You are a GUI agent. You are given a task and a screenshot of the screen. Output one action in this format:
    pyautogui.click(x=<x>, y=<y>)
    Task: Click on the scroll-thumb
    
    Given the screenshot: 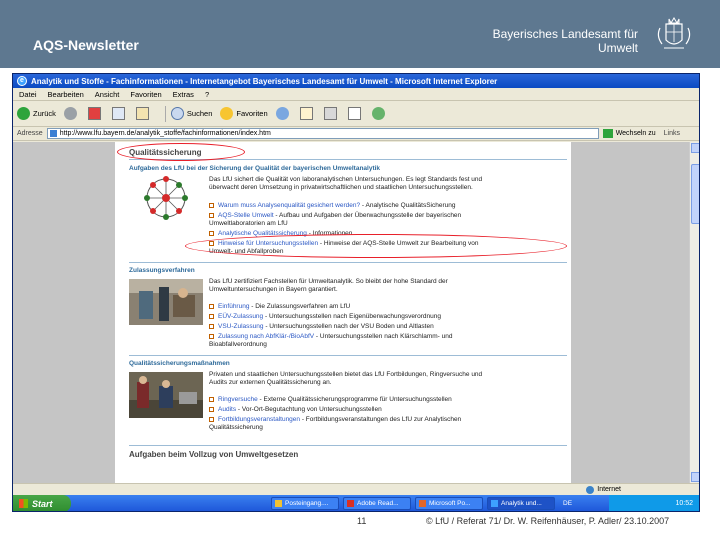 What is the action you would take?
    pyautogui.click(x=695, y=194)
    